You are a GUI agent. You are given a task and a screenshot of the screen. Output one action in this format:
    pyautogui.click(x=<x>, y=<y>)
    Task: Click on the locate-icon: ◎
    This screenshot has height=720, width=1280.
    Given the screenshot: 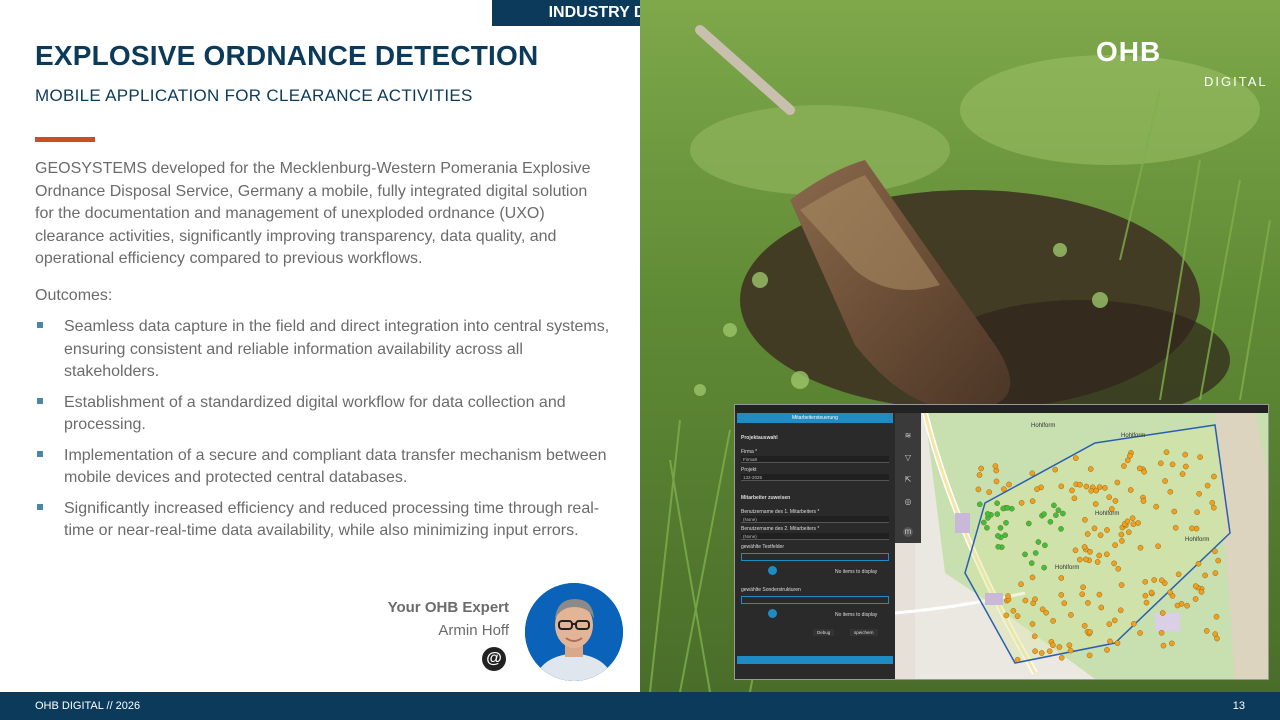 What is the action you would take?
    pyautogui.click(x=908, y=502)
    